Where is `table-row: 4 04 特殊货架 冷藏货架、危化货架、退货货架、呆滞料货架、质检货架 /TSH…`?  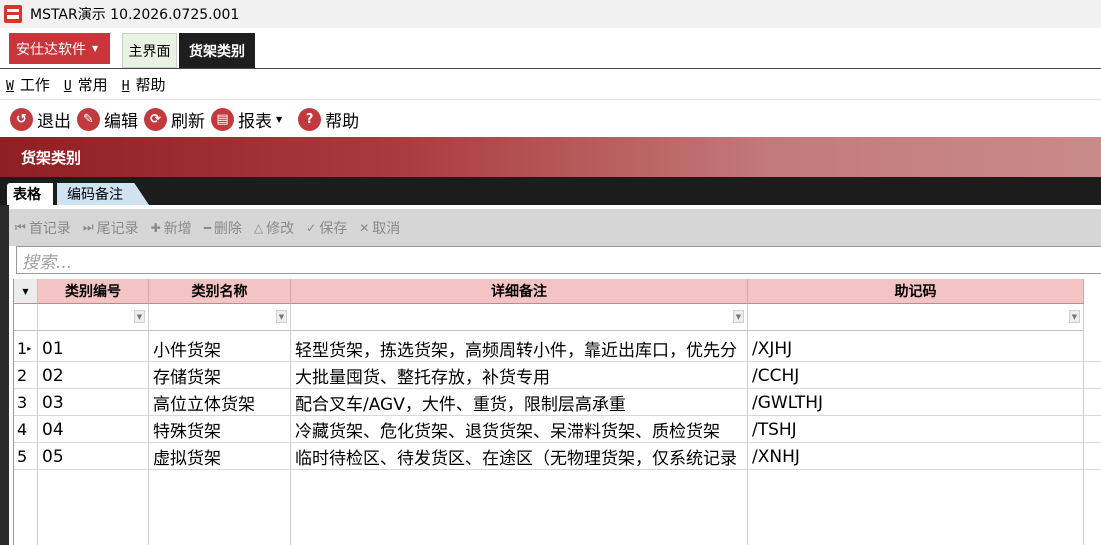 table-row: 4 04 特殊货架 冷藏货架、危化货架、退货货架、呆滞料货架、质检货架 /TSH… is located at coordinates (557, 429).